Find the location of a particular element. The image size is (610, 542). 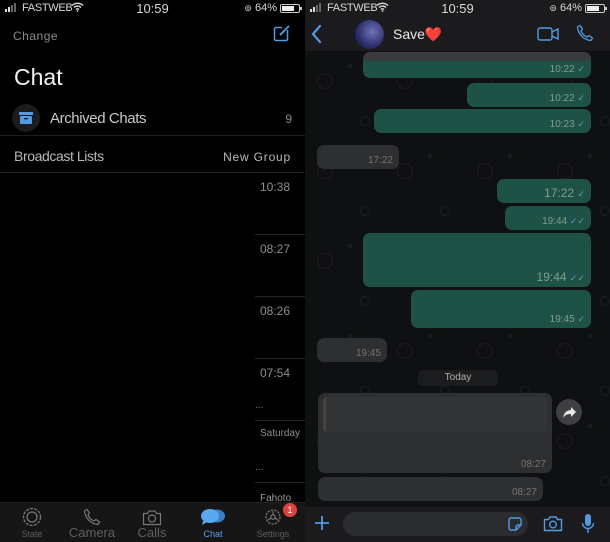

camera-icon is located at coordinates (553, 526).